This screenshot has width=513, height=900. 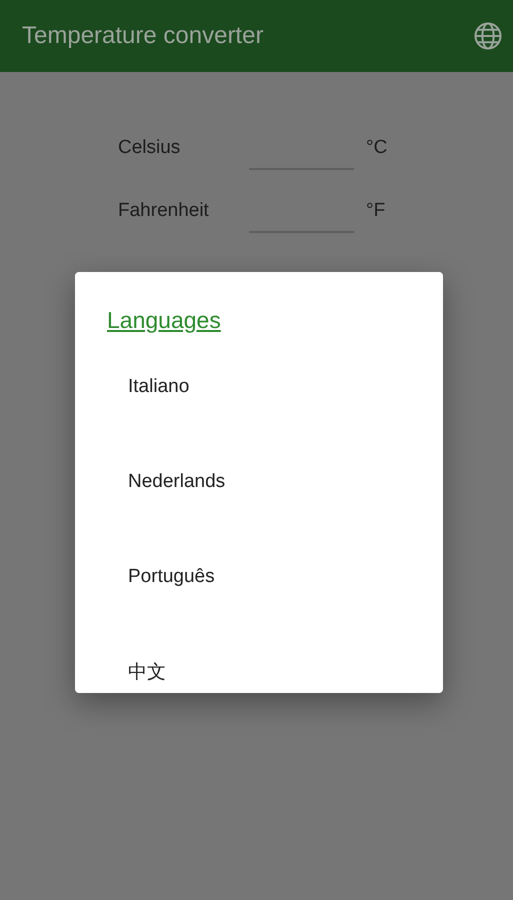 I want to click on unit-label: Celsius, so click(x=150, y=147).